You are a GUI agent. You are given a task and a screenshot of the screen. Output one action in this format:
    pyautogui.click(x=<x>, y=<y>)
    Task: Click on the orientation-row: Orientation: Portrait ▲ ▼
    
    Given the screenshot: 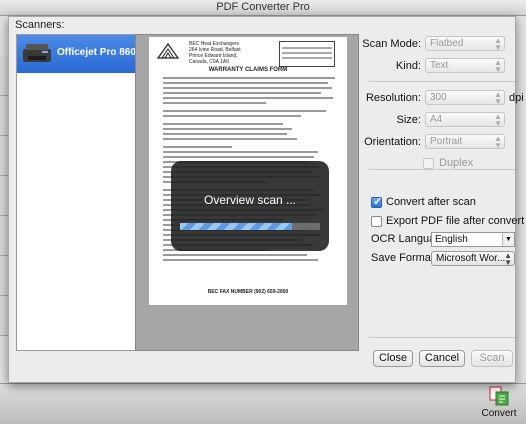 What is the action you would take?
    pyautogui.click(x=437, y=142)
    